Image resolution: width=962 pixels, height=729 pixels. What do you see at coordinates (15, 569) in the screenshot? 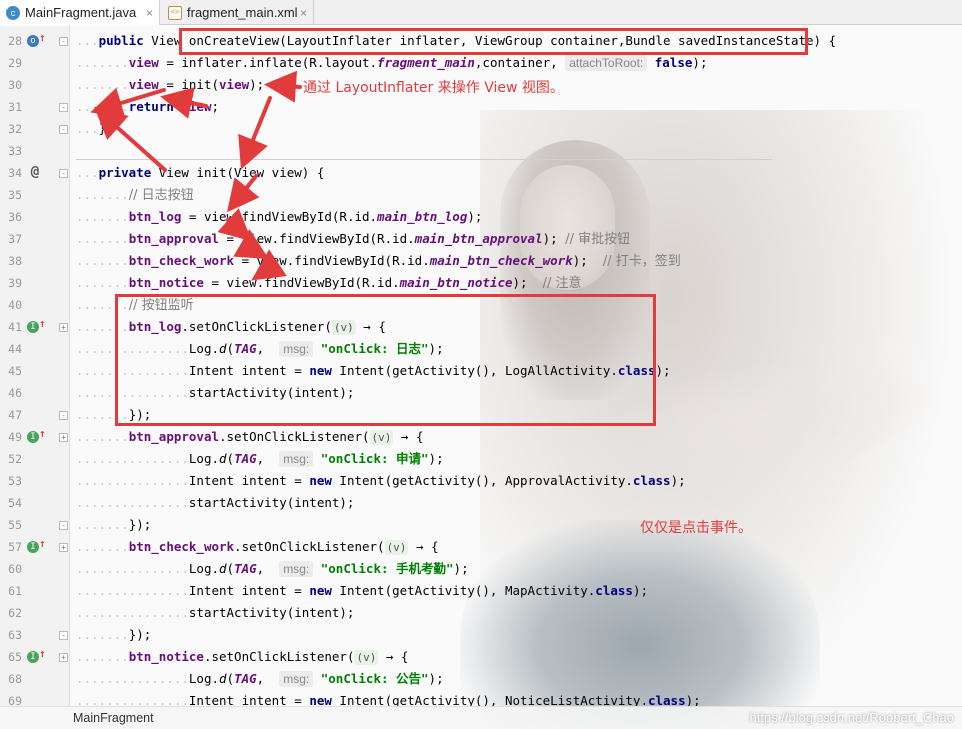
I see `line-number: 60` at bounding box center [15, 569].